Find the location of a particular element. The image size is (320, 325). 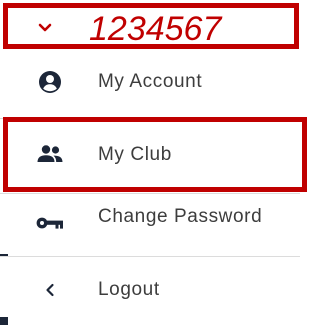

user-id-label: 1234567 is located at coordinates (155, 29).